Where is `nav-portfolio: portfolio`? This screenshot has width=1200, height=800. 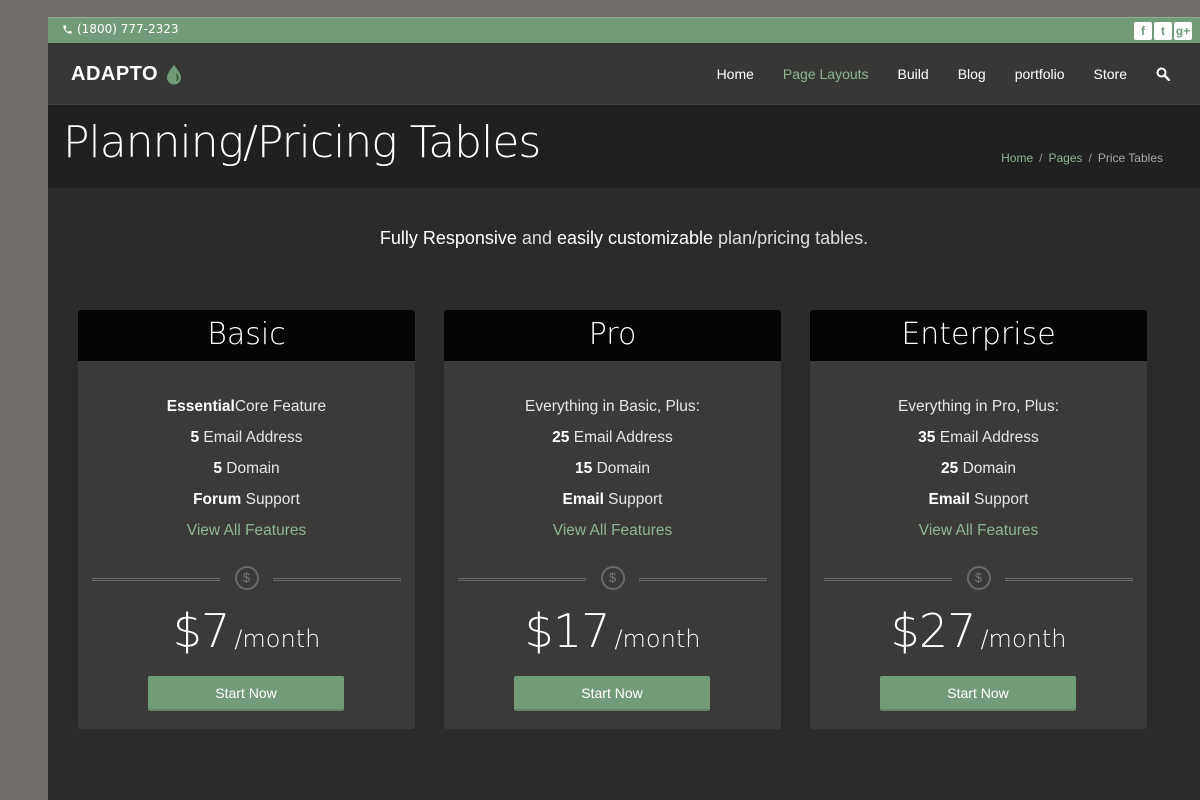 nav-portfolio: portfolio is located at coordinates (1040, 74).